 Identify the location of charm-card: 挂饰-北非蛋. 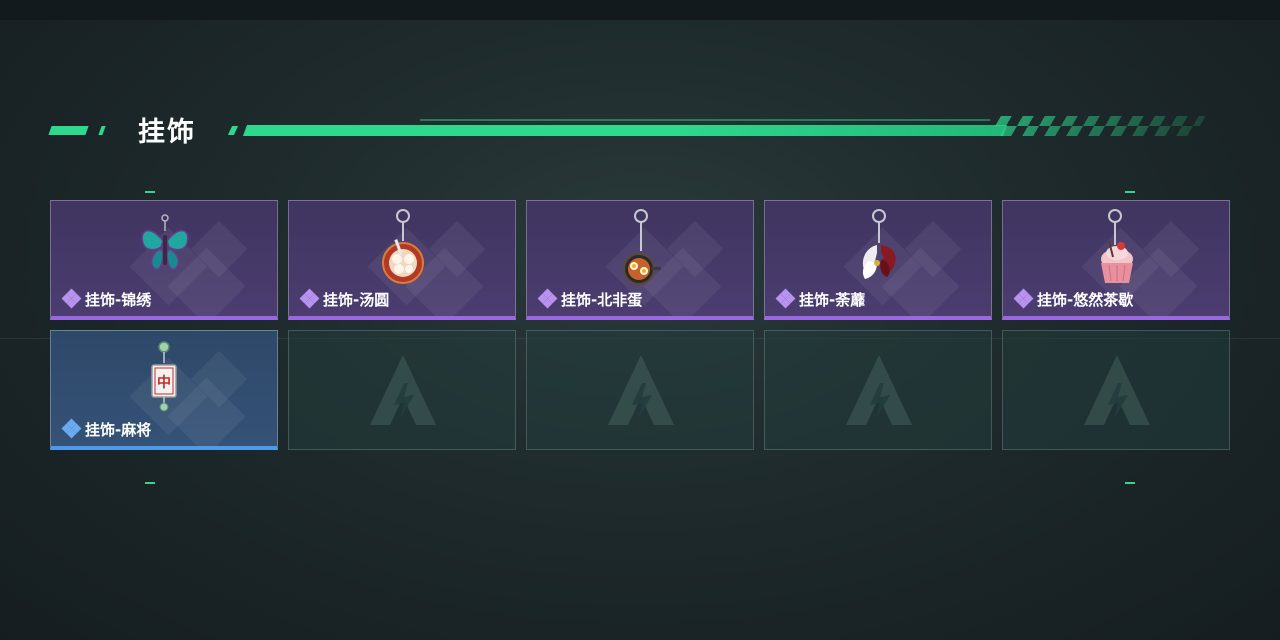
(640, 260).